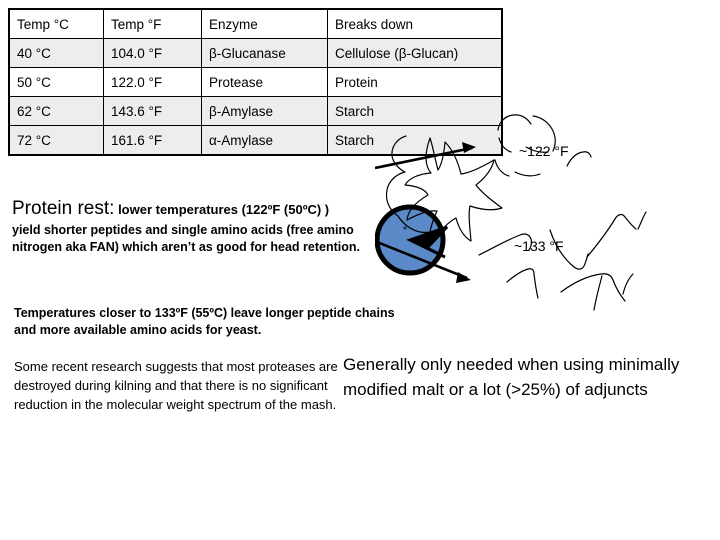 Image resolution: width=720 pixels, height=540 pixels. I want to click on cell-breaks-down: Protein, so click(415, 82).